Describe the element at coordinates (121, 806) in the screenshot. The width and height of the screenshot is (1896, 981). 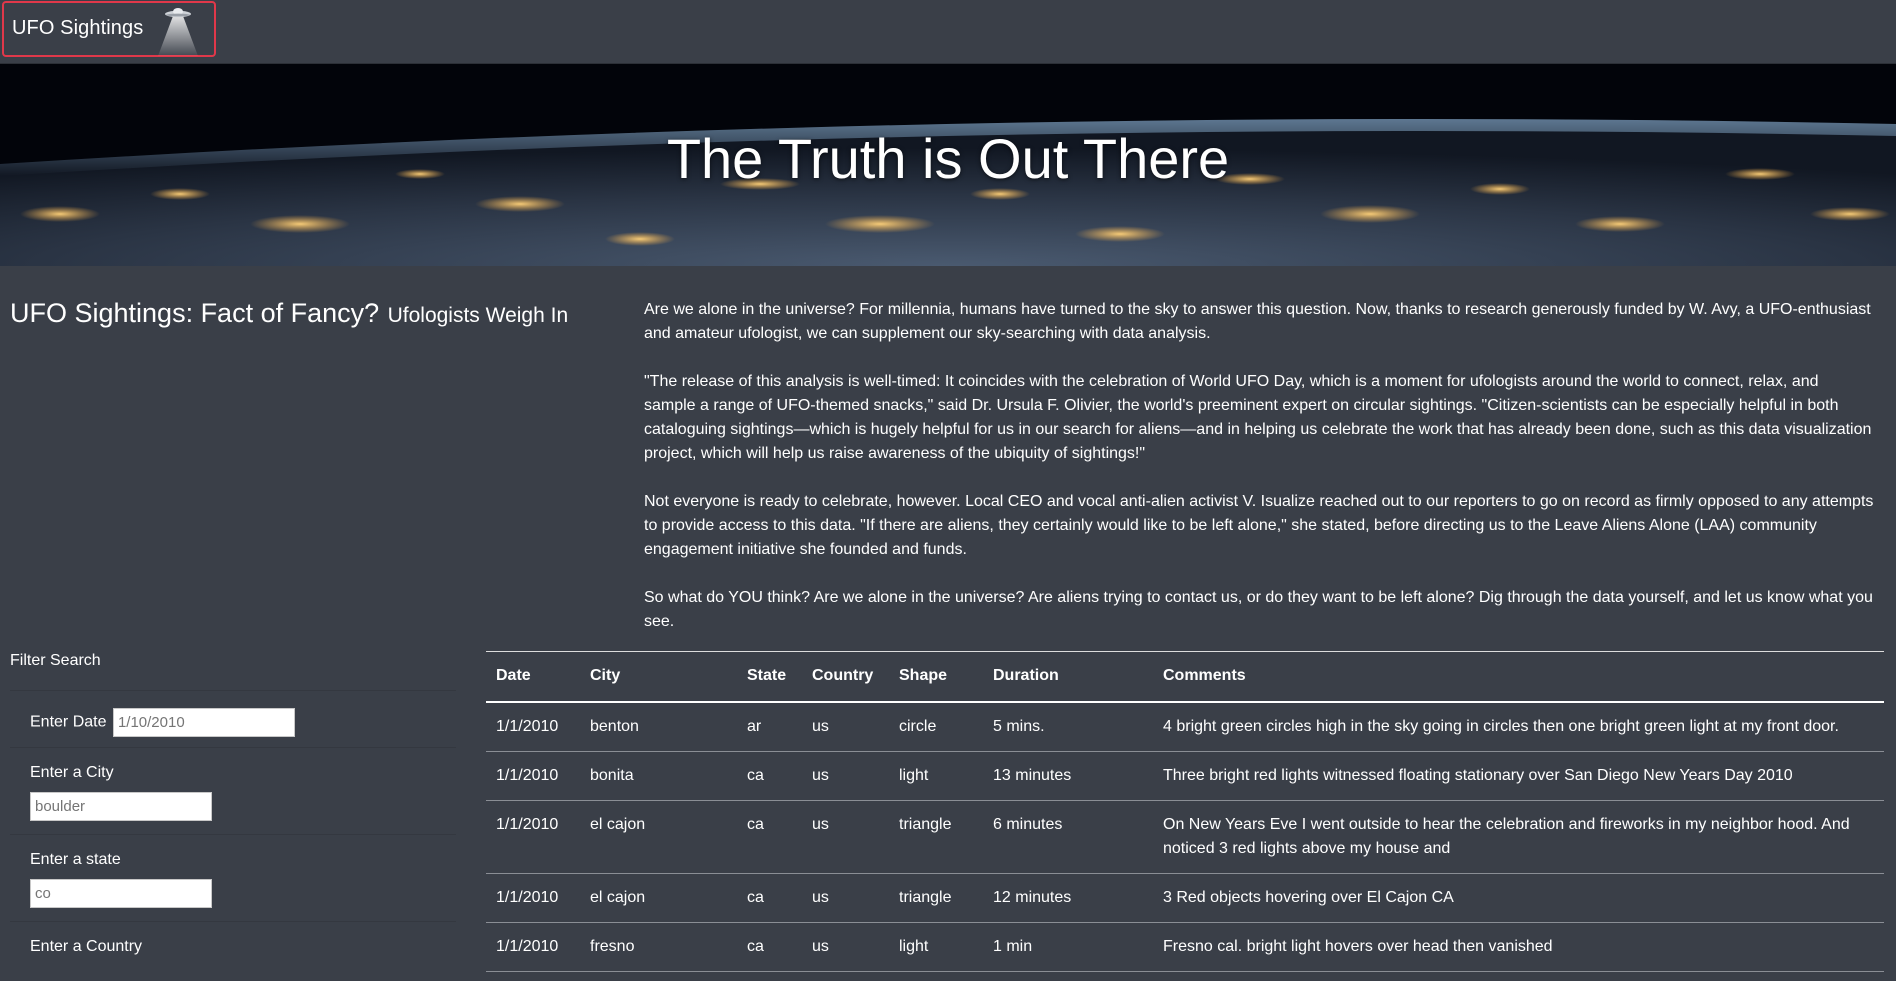
I see `city-input` at that location.